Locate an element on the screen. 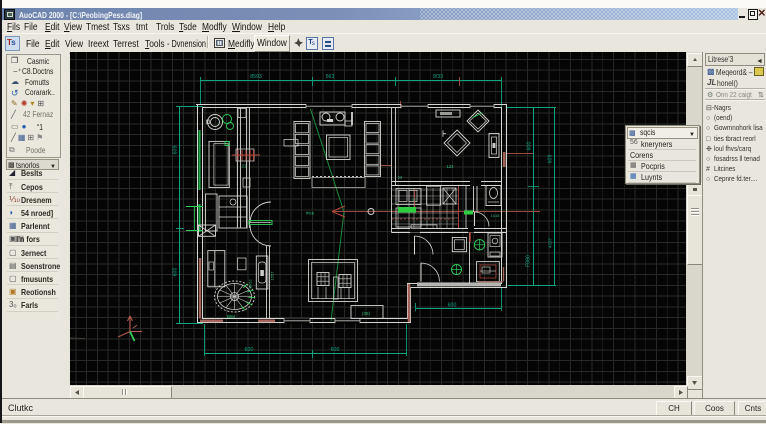  svg-text: mce is located at coordinates (310, 213).